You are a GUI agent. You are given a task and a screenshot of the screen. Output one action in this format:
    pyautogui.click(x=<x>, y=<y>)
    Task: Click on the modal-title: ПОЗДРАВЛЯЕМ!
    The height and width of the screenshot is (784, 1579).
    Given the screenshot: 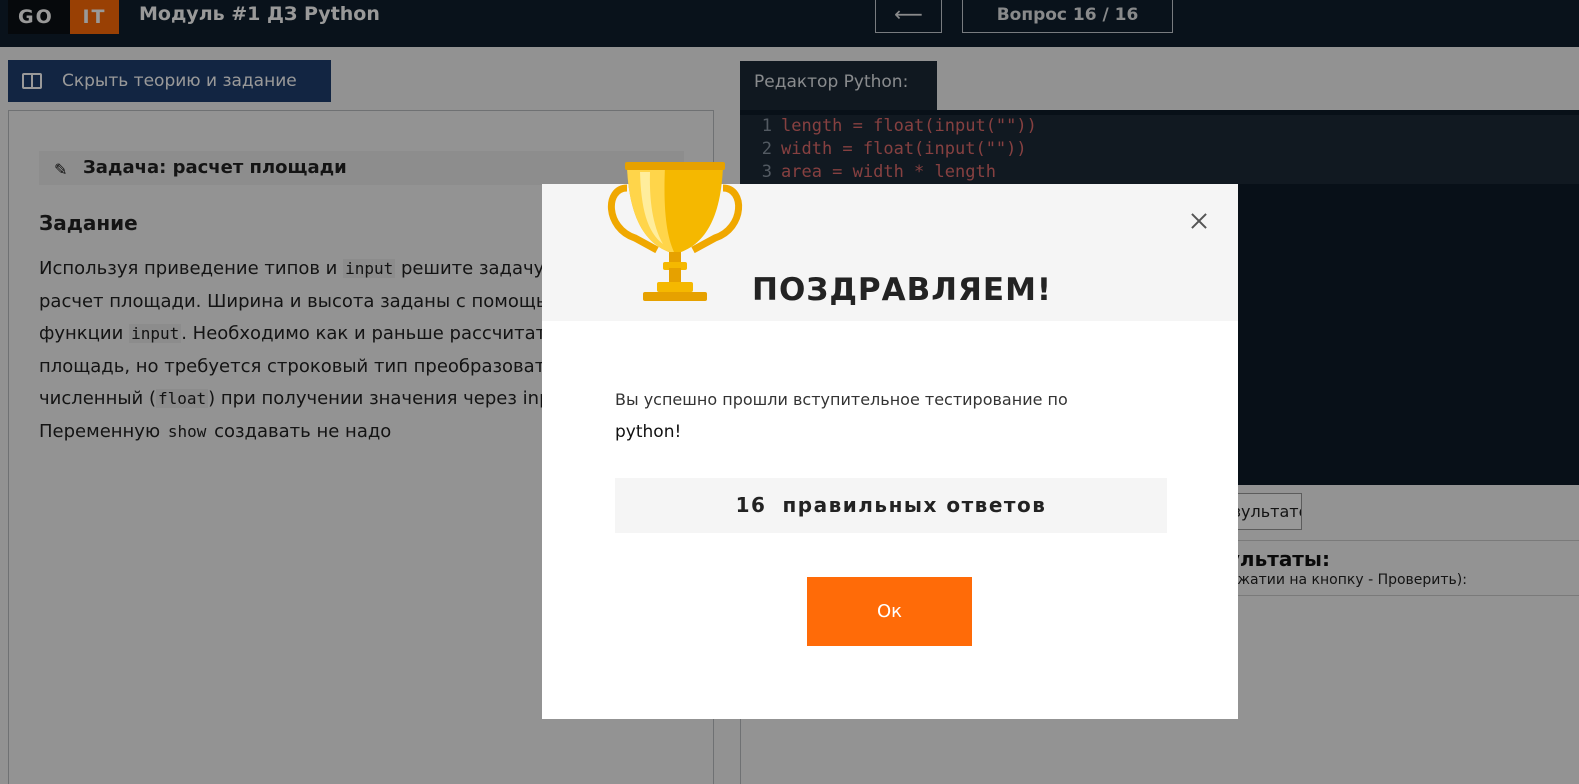 What is the action you would take?
    pyautogui.click(x=902, y=290)
    